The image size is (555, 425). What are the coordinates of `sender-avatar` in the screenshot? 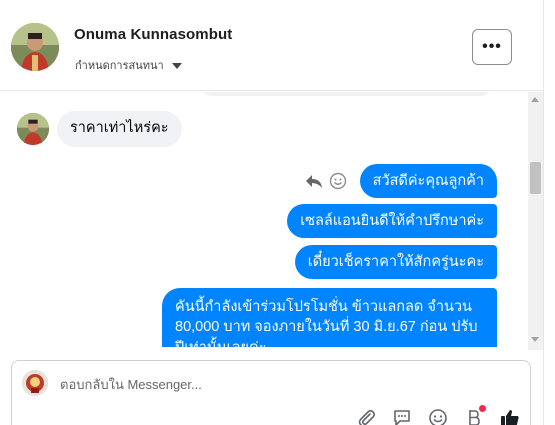 It's located at (33, 128).